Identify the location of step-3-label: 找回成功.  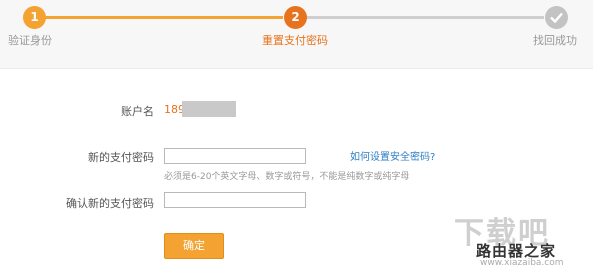
(555, 40).